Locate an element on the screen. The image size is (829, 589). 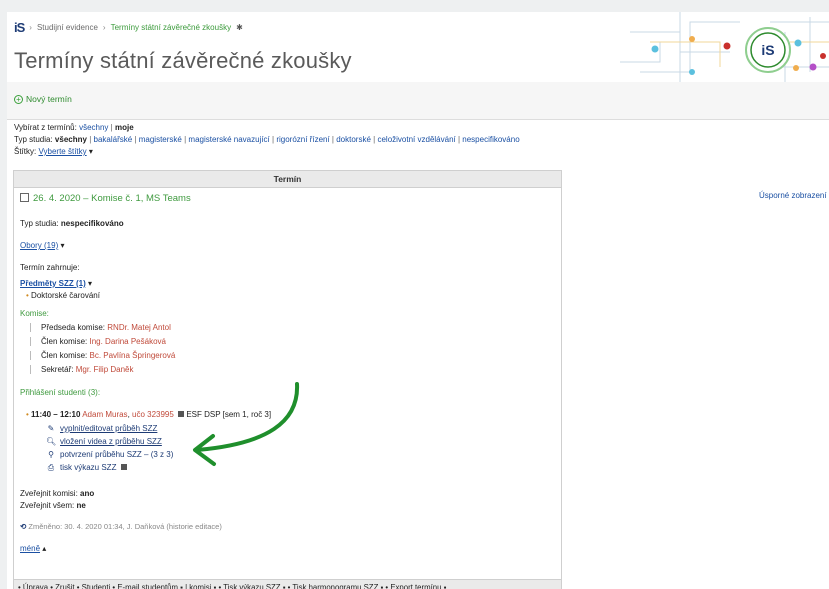
mail-icon is located at coordinates (181, 414).